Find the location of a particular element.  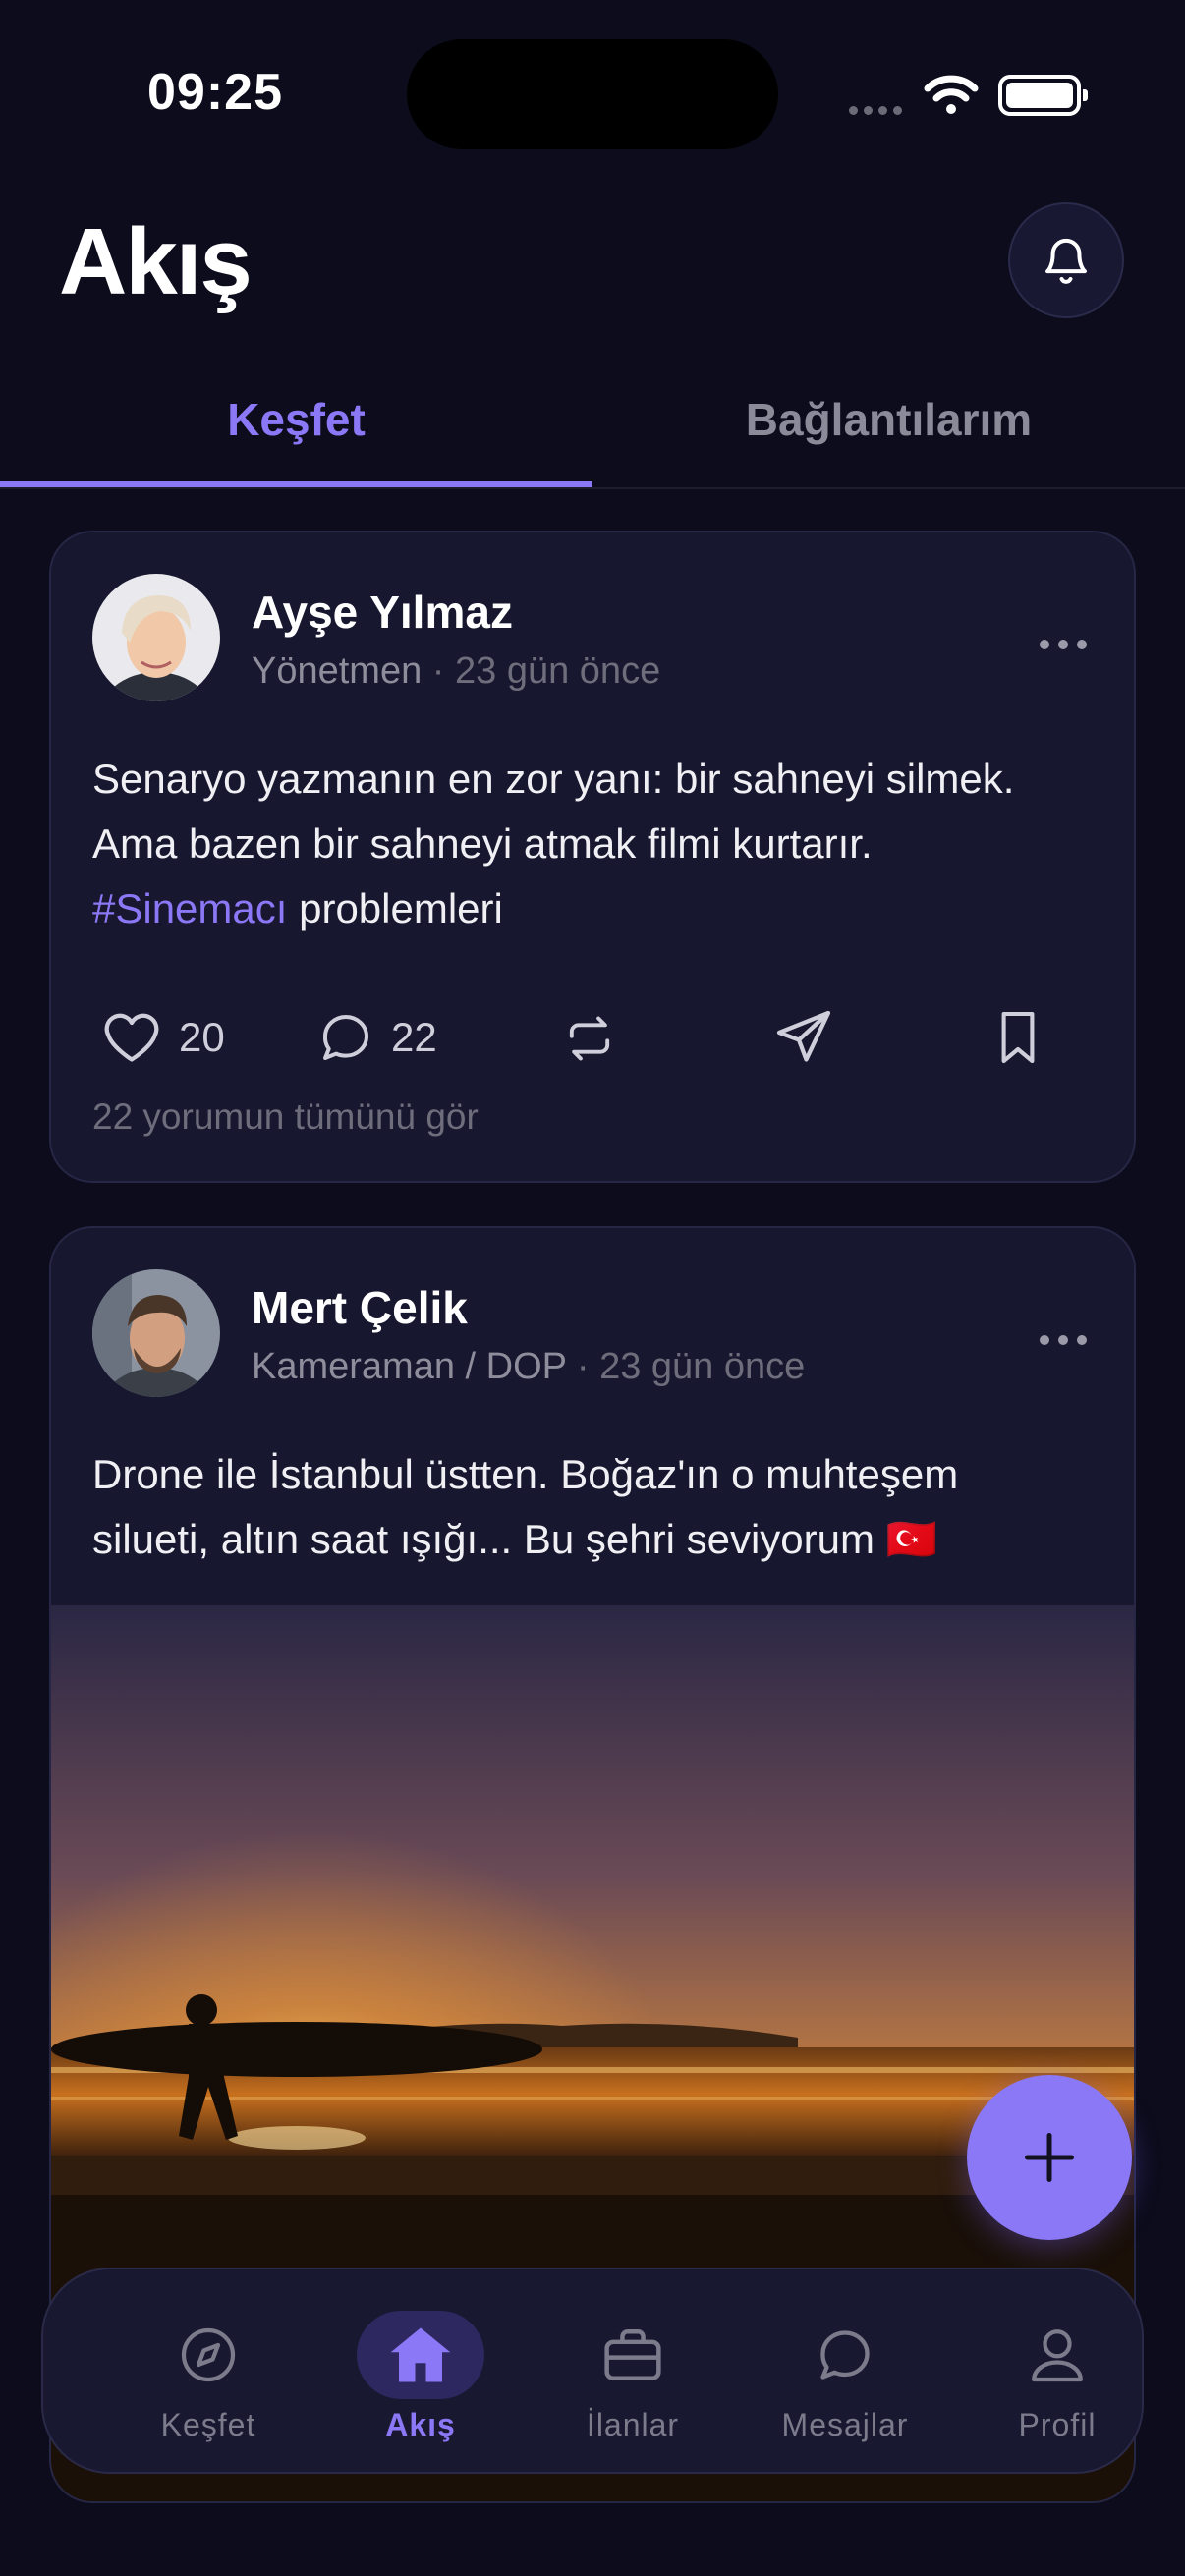

bottom-navigation: Keşfet Akış İlanlar Mesajlar Profil is located at coordinates (592, 2371).